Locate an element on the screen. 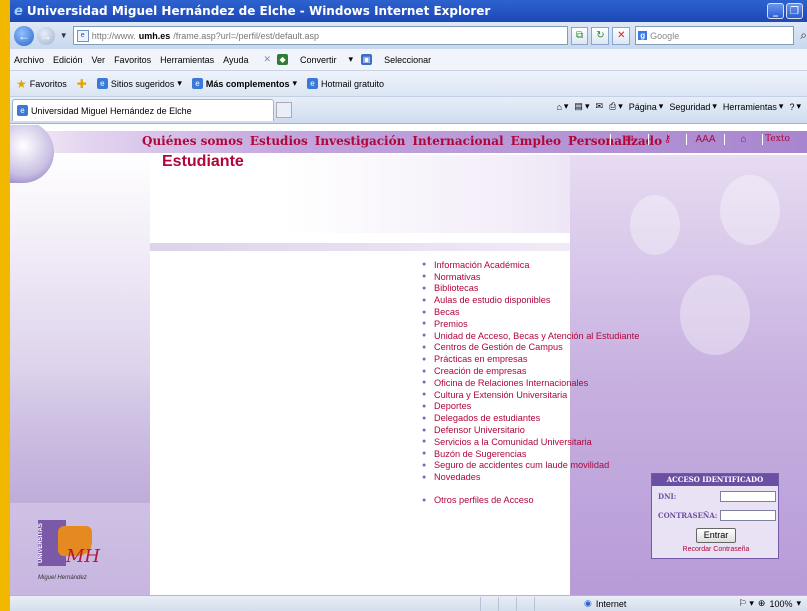  list-item: ● Becas is located at coordinates (572, 312).